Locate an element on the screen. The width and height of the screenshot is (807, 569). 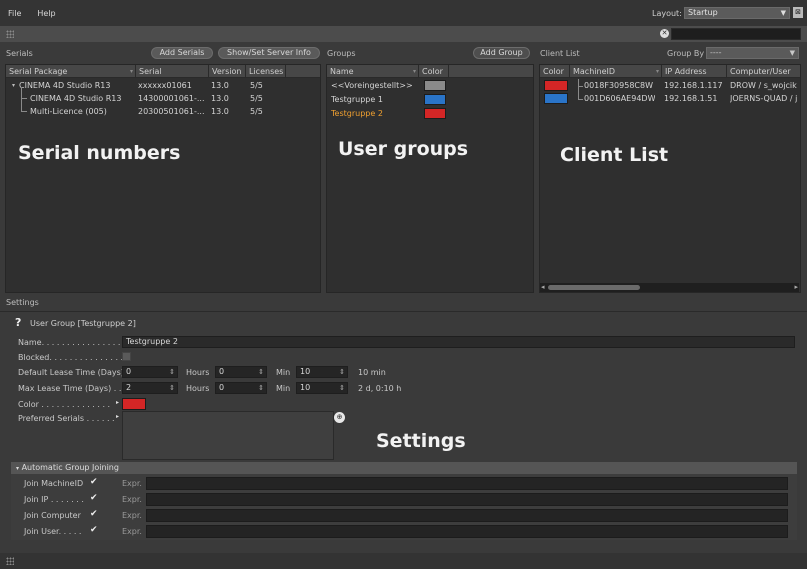
window-toggle-icon: ⊠ is located at coordinates (798, 12).